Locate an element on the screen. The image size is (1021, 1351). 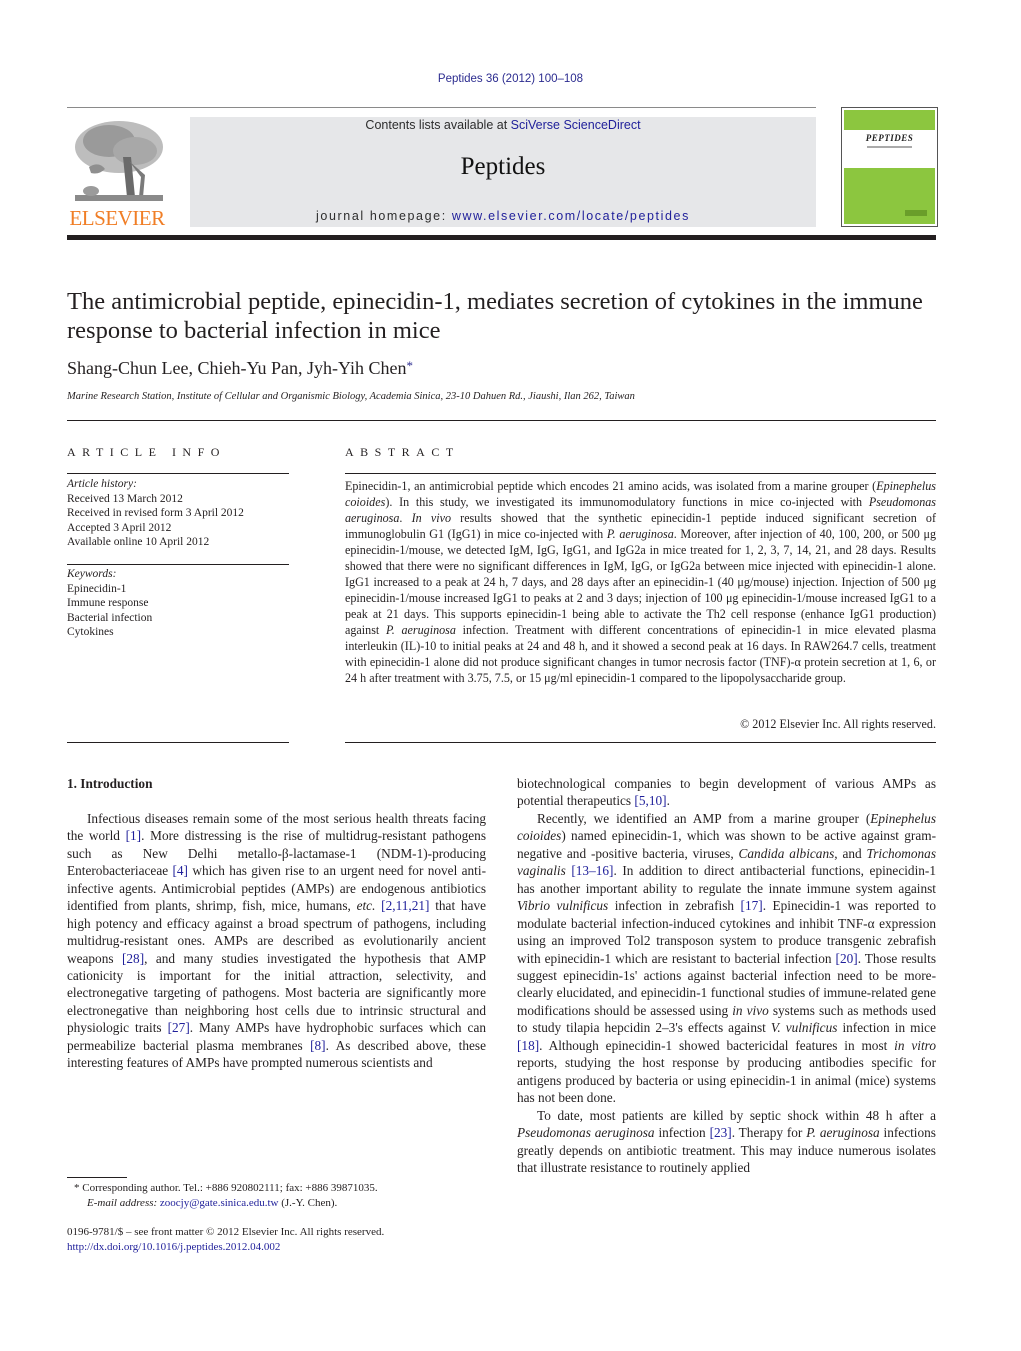
article-info-bottom-rule is located at coordinates (178, 742).